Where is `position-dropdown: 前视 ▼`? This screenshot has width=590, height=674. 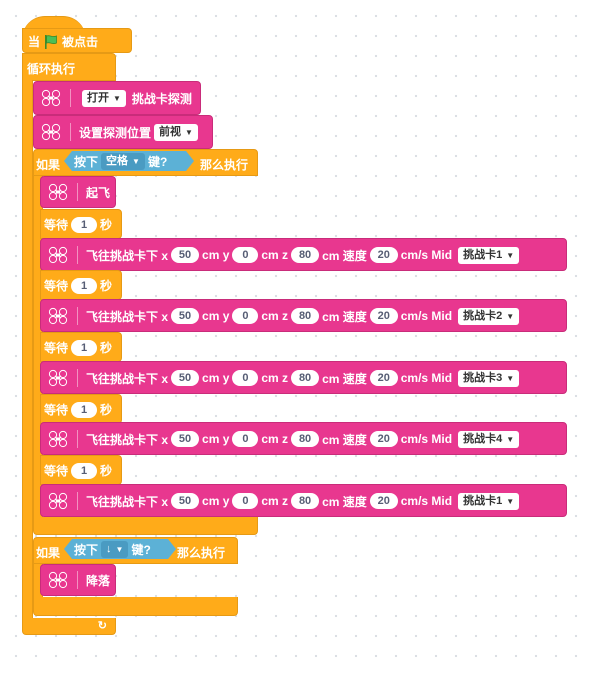
position-dropdown: 前视 ▼ is located at coordinates (176, 132).